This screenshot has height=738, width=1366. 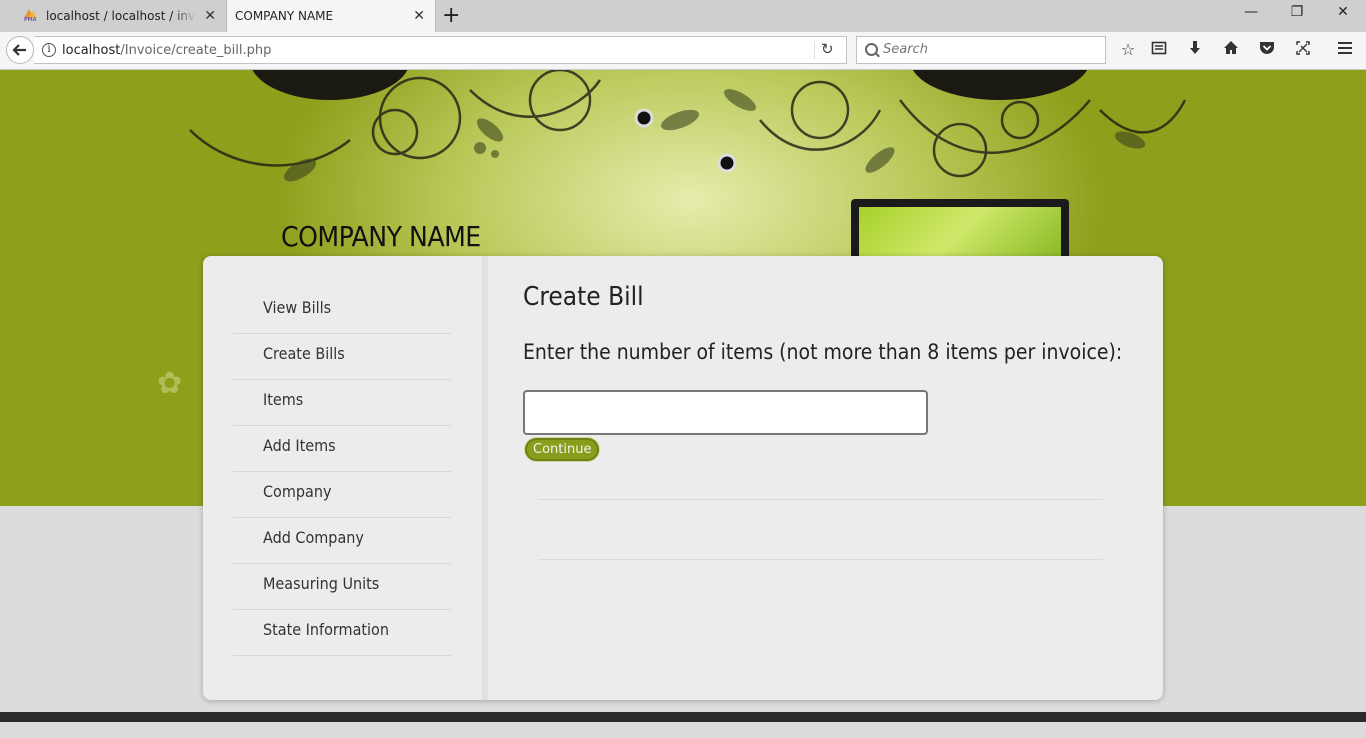 I want to click on nav-link-company: Company, so click(x=297, y=491).